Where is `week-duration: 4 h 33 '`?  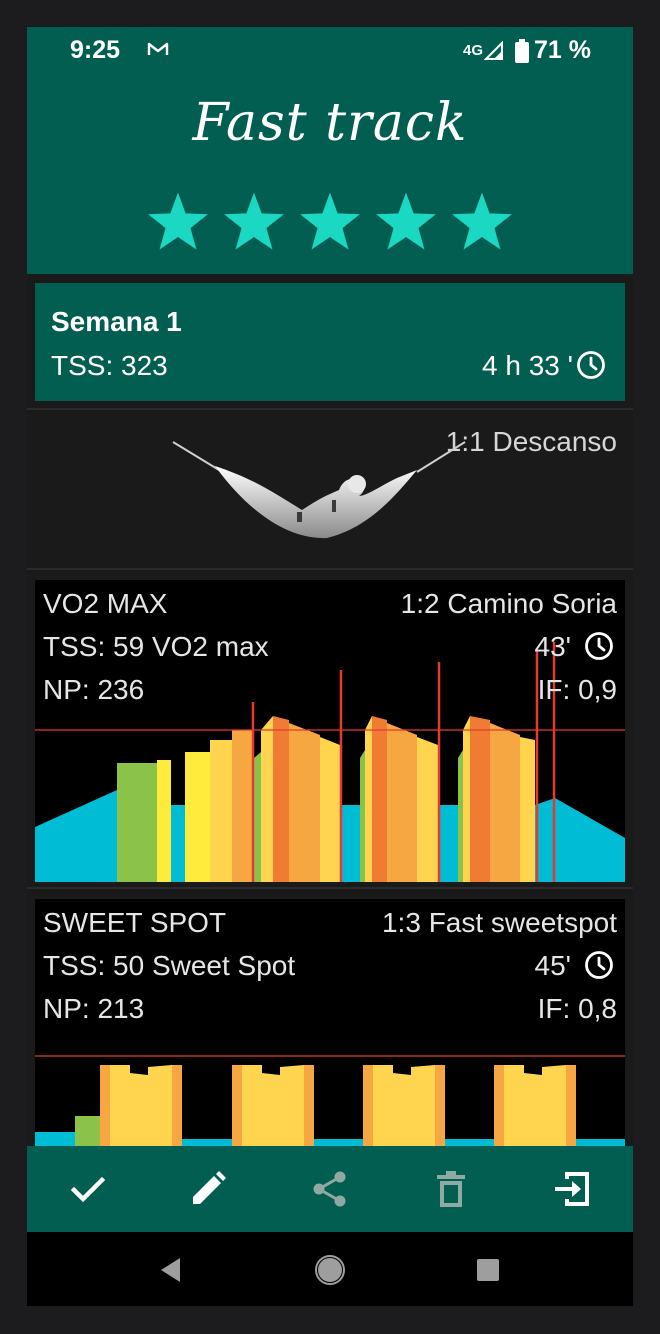 week-duration: 4 h 33 ' is located at coordinates (527, 365).